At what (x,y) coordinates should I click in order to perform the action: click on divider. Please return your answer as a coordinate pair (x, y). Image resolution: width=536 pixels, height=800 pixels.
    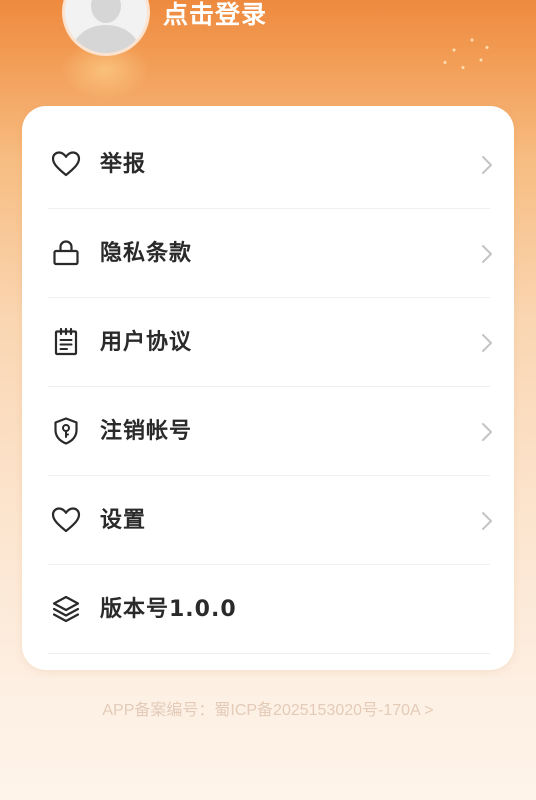
    Looking at the image, I should click on (269, 653).